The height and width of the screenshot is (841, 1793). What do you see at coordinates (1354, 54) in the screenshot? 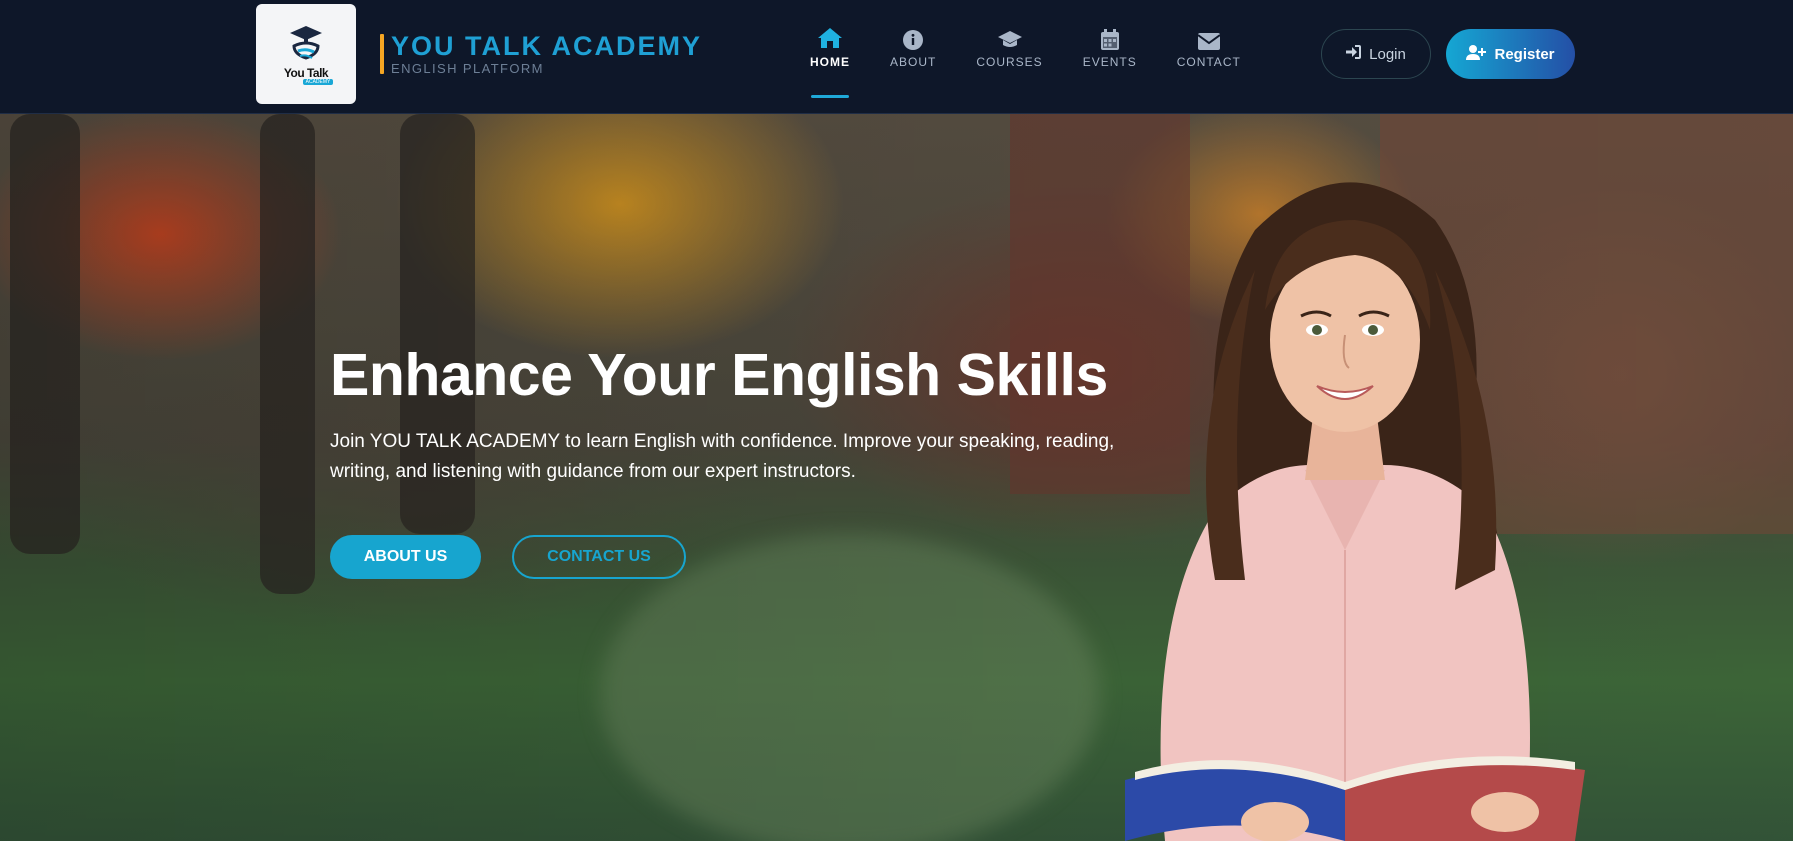
I see `sign-in-icon` at bounding box center [1354, 54].